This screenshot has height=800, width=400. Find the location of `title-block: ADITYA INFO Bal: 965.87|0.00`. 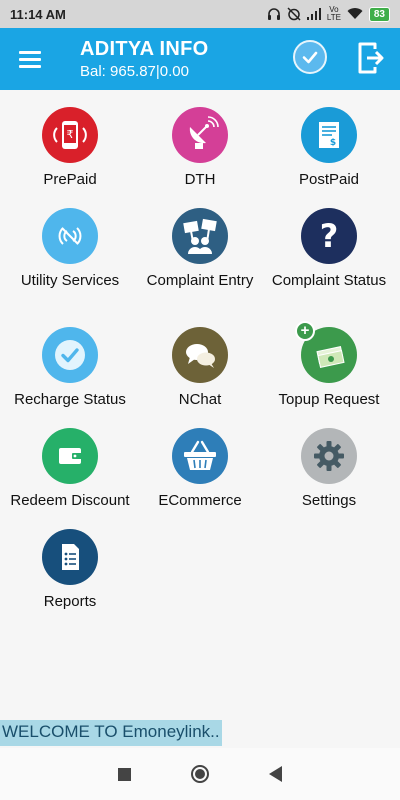

title-block: ADITYA INFO Bal: 965.87|0.00 is located at coordinates (144, 59).